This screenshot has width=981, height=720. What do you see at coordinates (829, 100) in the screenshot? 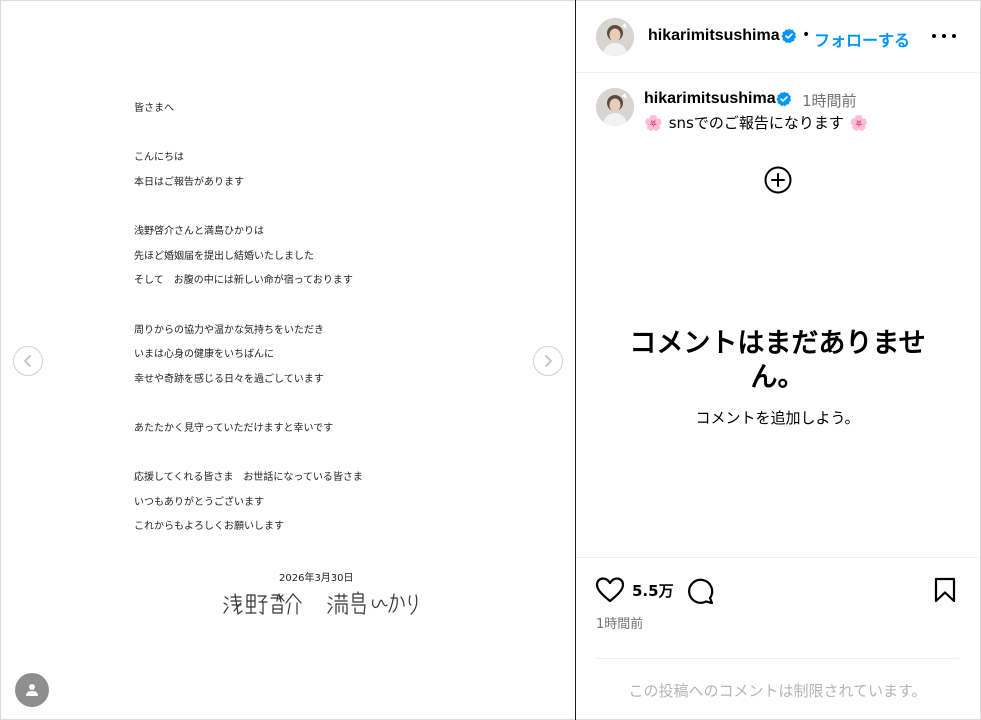
I see `caption-time: 1時間前` at bounding box center [829, 100].